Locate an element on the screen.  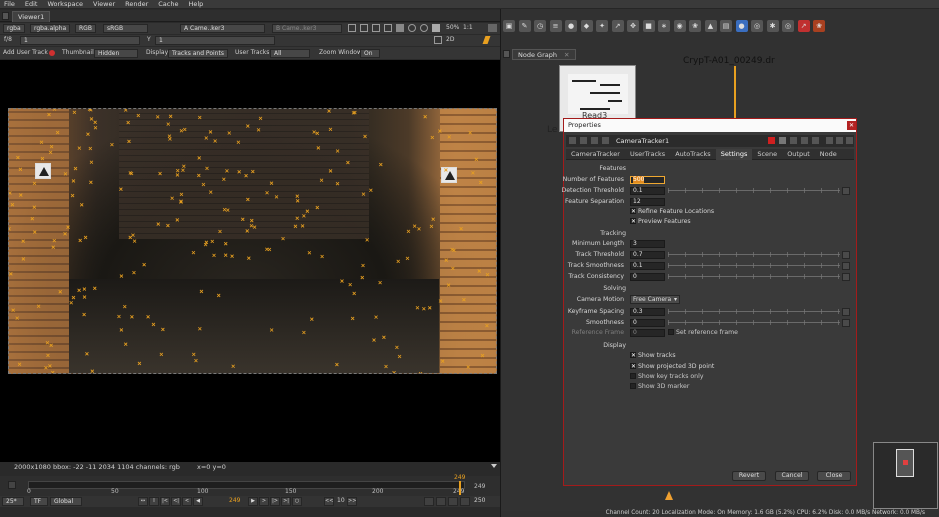
redo-icon is located at coordinates (804, 140).